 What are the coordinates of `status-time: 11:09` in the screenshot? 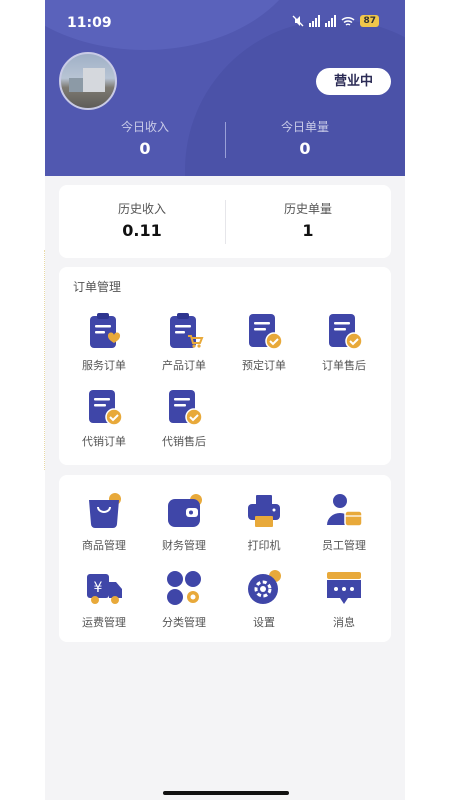 It's located at (89, 23).